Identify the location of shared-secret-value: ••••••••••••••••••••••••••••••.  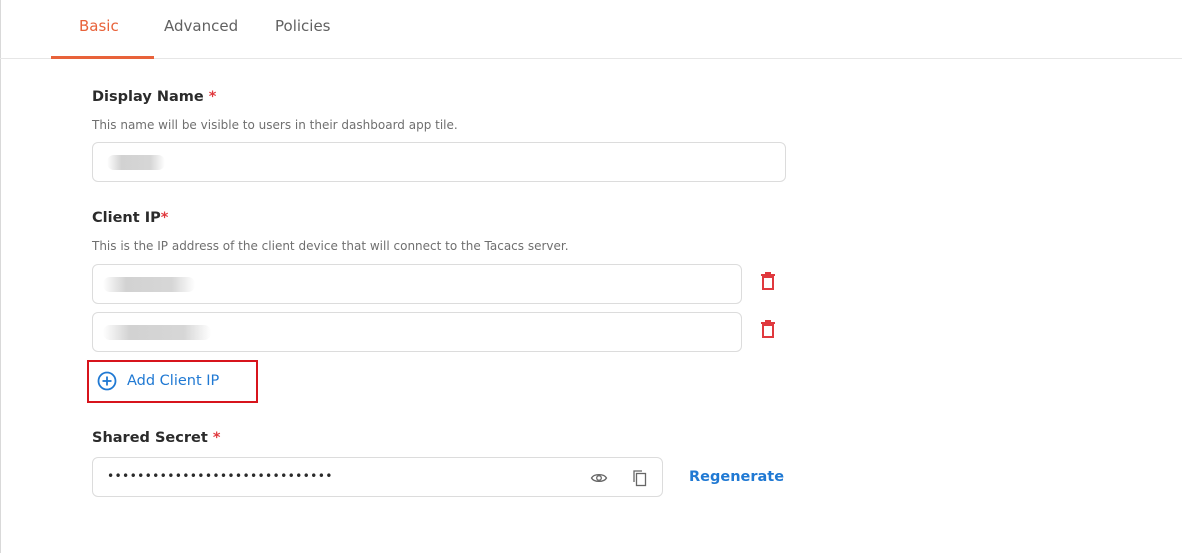
(220, 476).